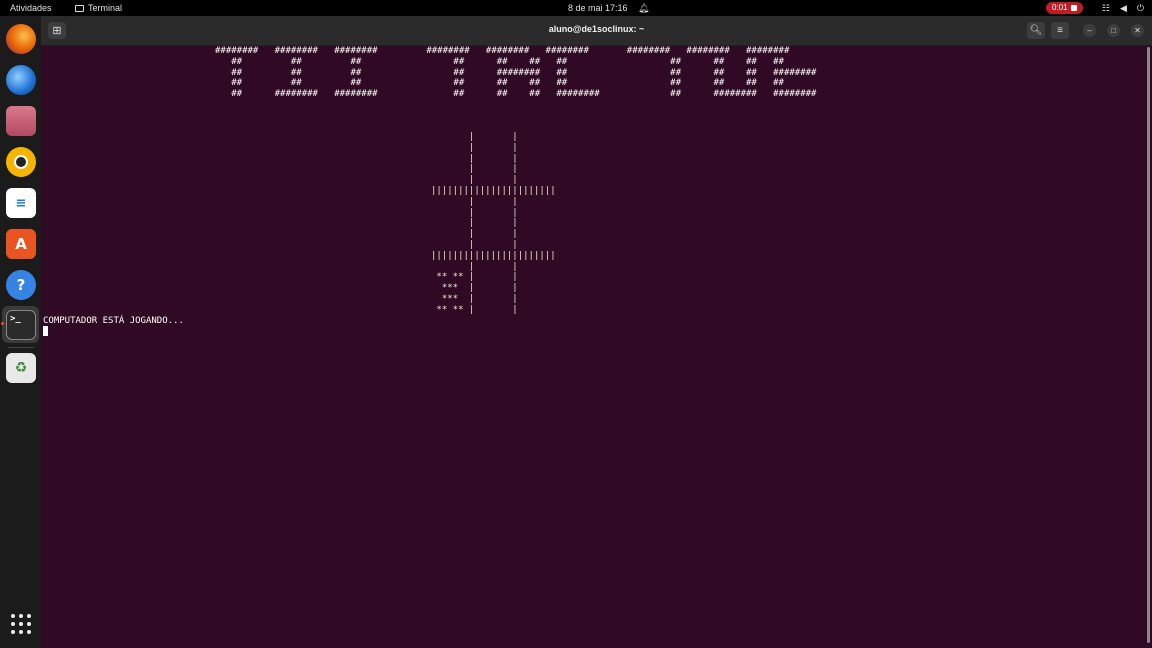 The height and width of the screenshot is (648, 1152). I want to click on files-icon, so click(21, 121).